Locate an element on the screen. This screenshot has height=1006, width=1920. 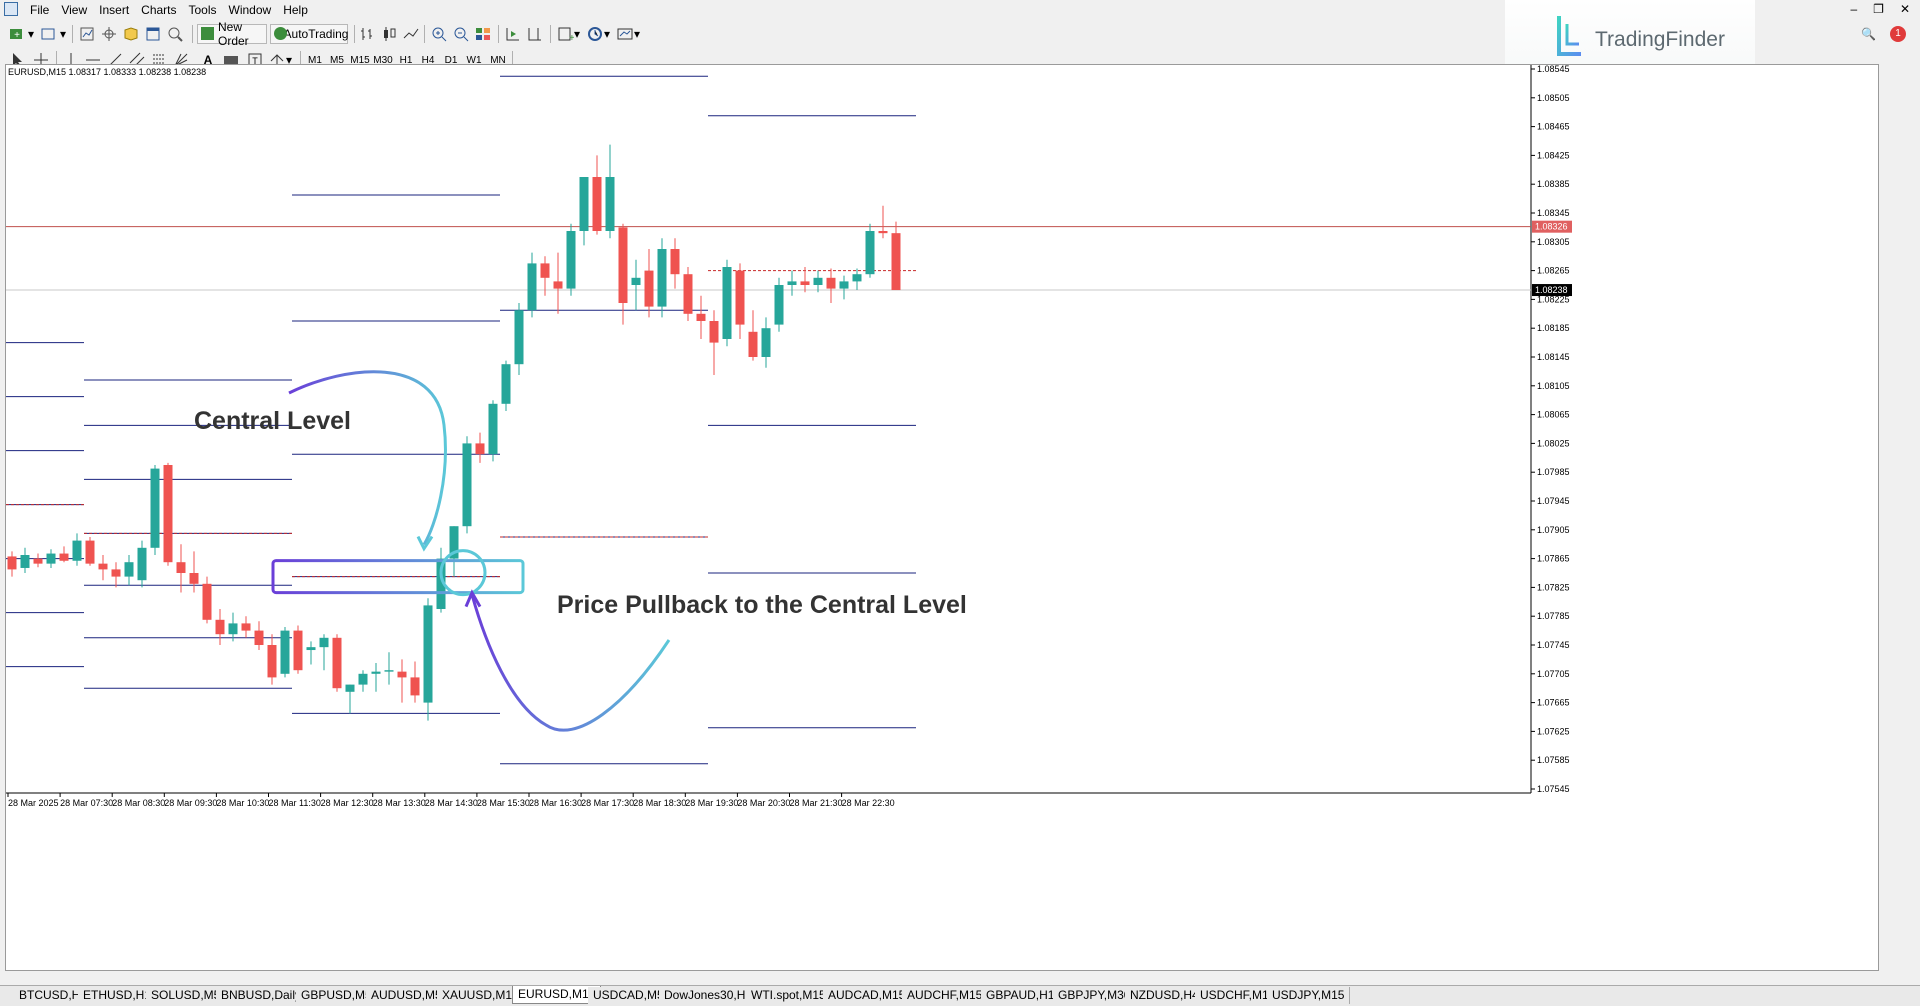
price-label: 1.07985 is located at coordinates (1553, 472).